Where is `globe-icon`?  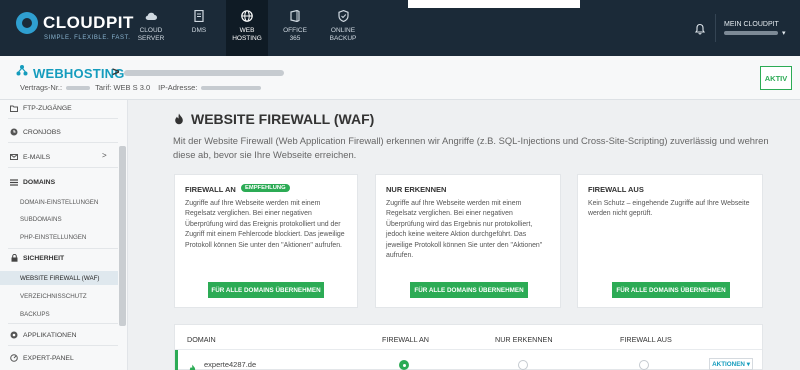 globe-icon is located at coordinates (247, 16).